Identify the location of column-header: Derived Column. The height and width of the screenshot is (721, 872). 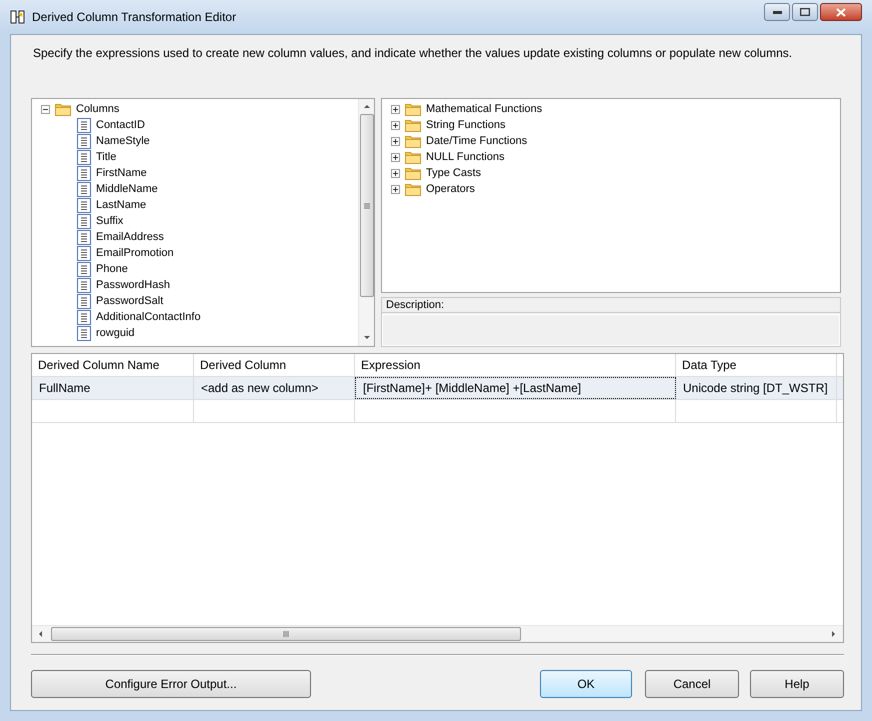
(274, 365).